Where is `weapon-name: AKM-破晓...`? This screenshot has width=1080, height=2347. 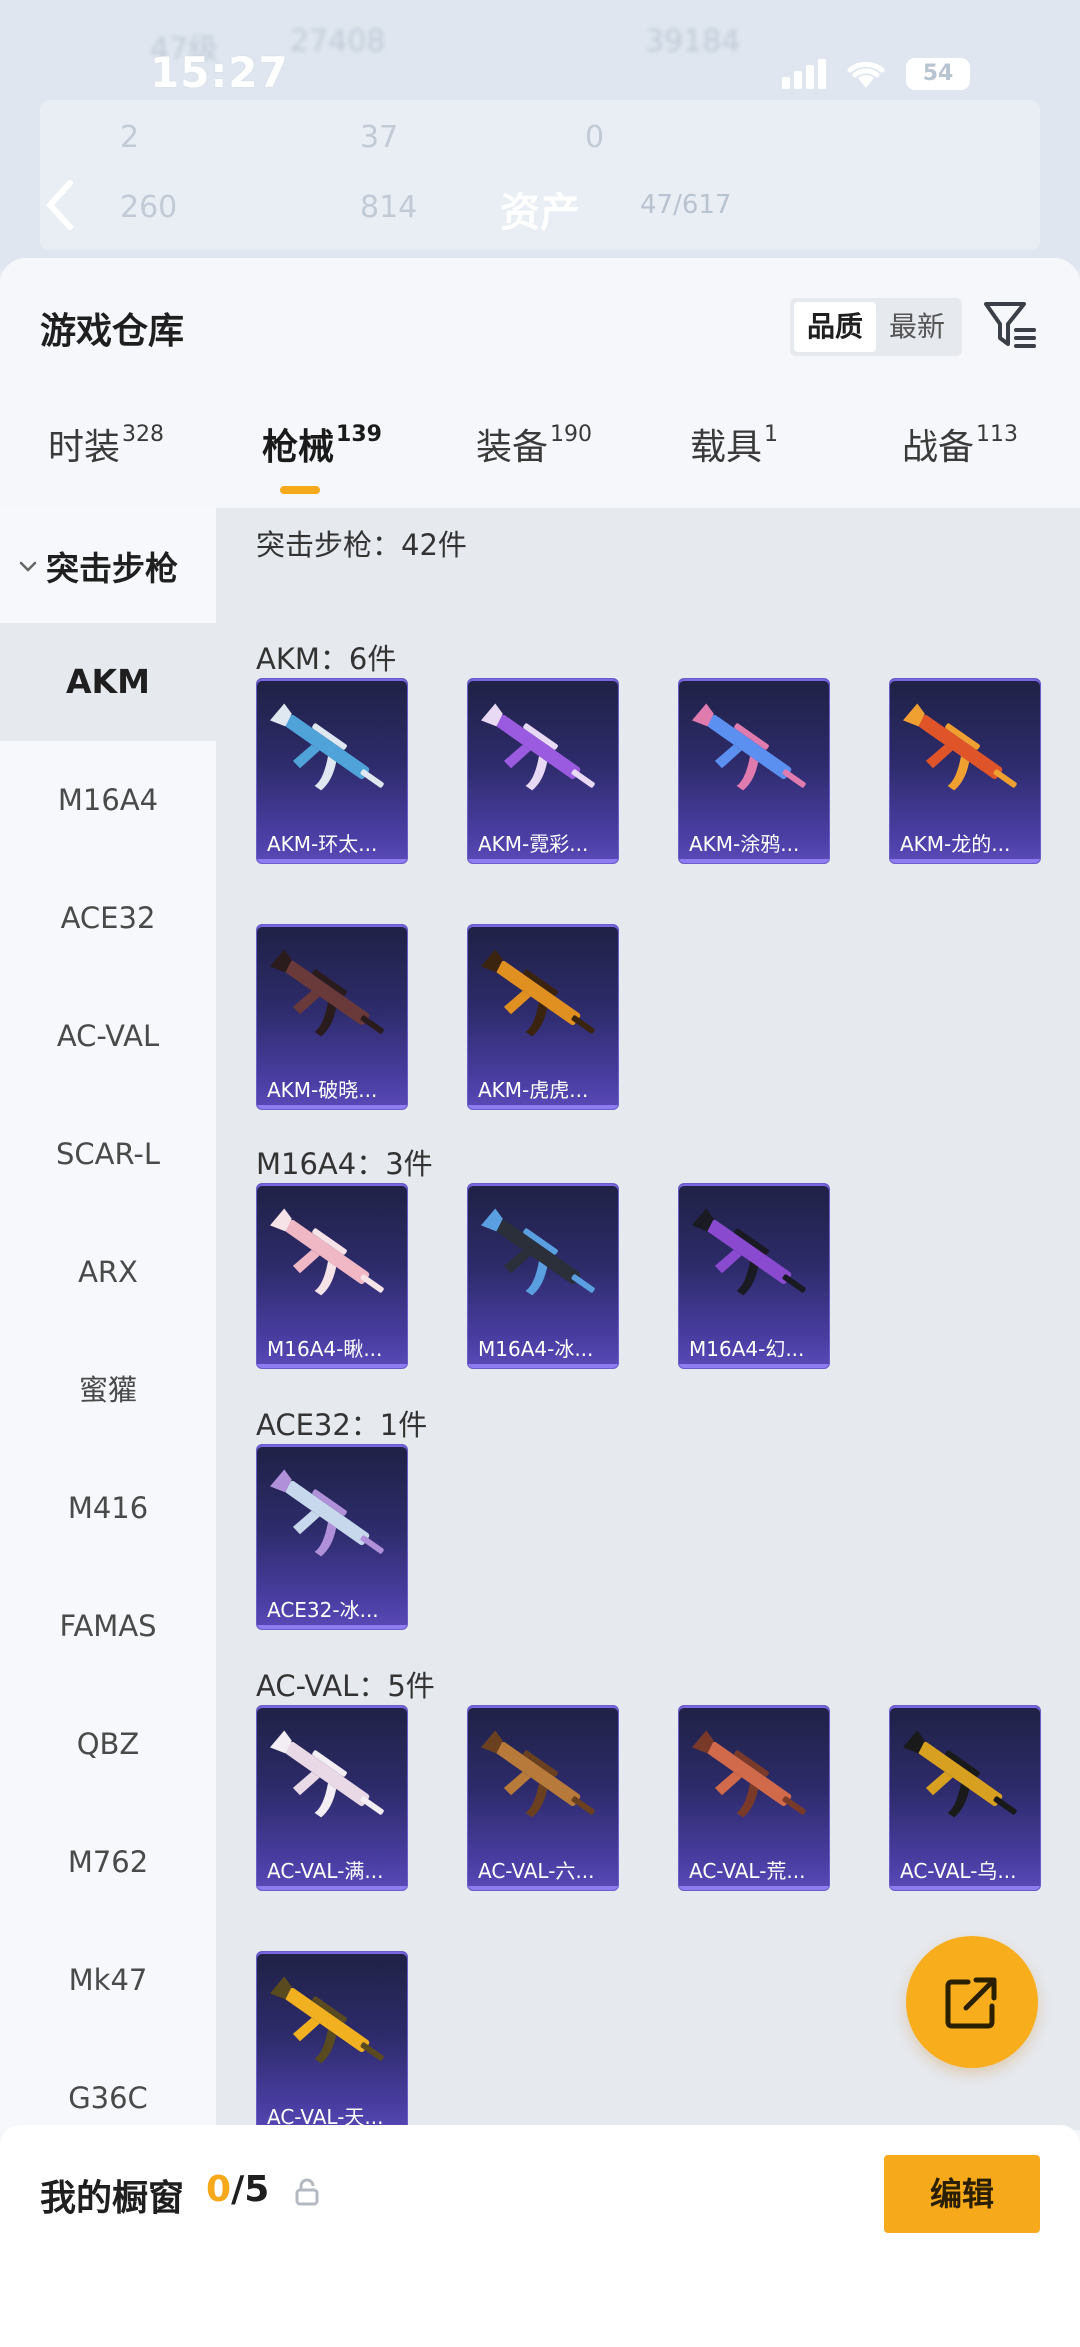
weapon-name: AKM-破晓... is located at coordinates (322, 1090).